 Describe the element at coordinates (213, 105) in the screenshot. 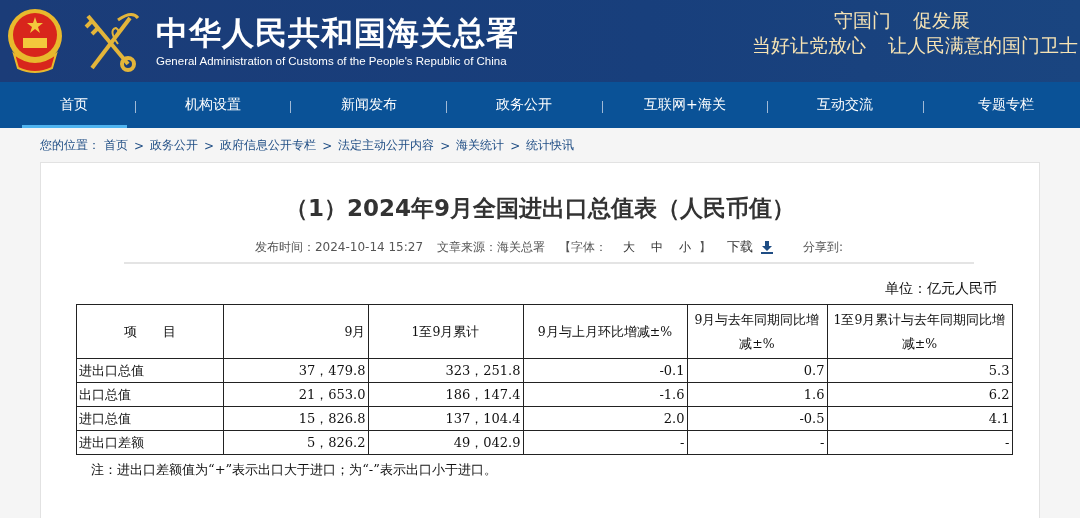

I see `nav-item: 机构设置` at that location.